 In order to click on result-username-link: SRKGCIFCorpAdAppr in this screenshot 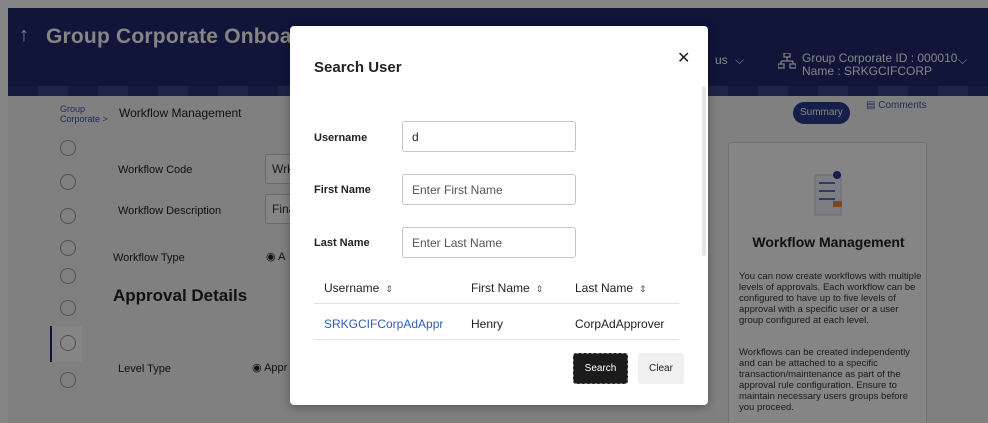, I will do `click(383, 324)`.